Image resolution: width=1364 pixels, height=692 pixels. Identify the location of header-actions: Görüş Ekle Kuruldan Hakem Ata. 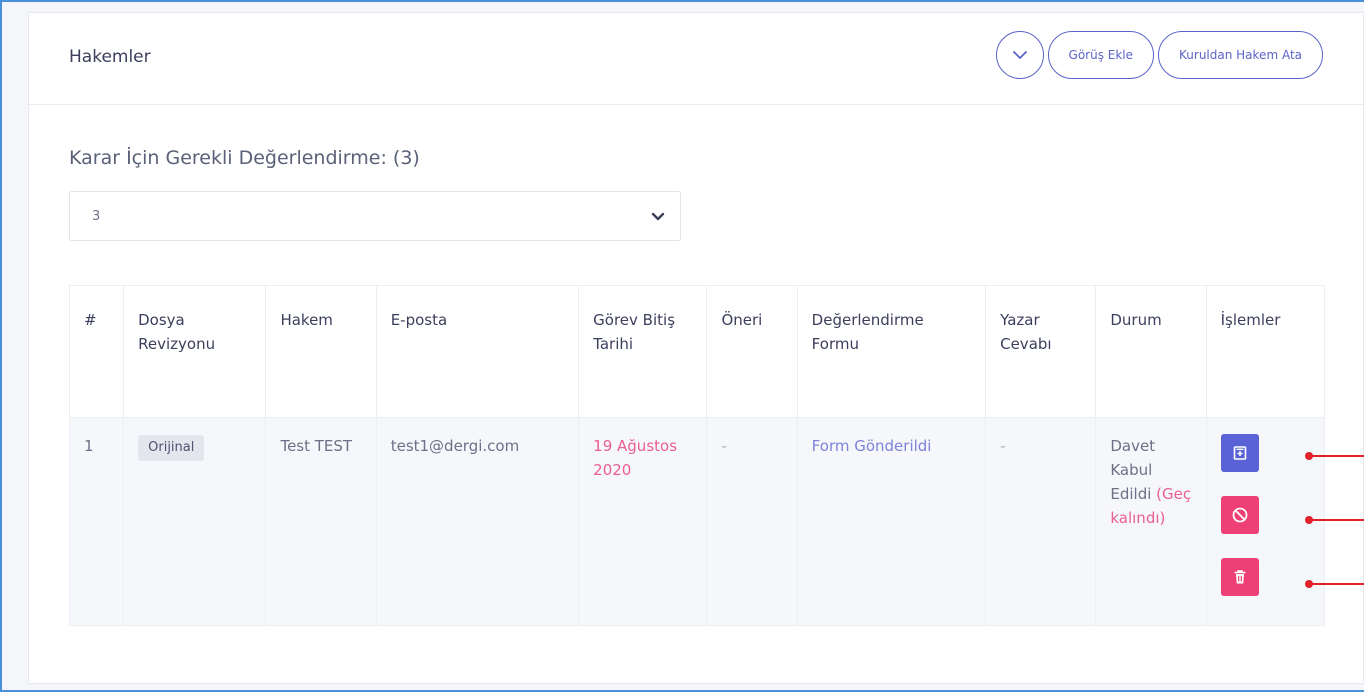
(1159, 55).